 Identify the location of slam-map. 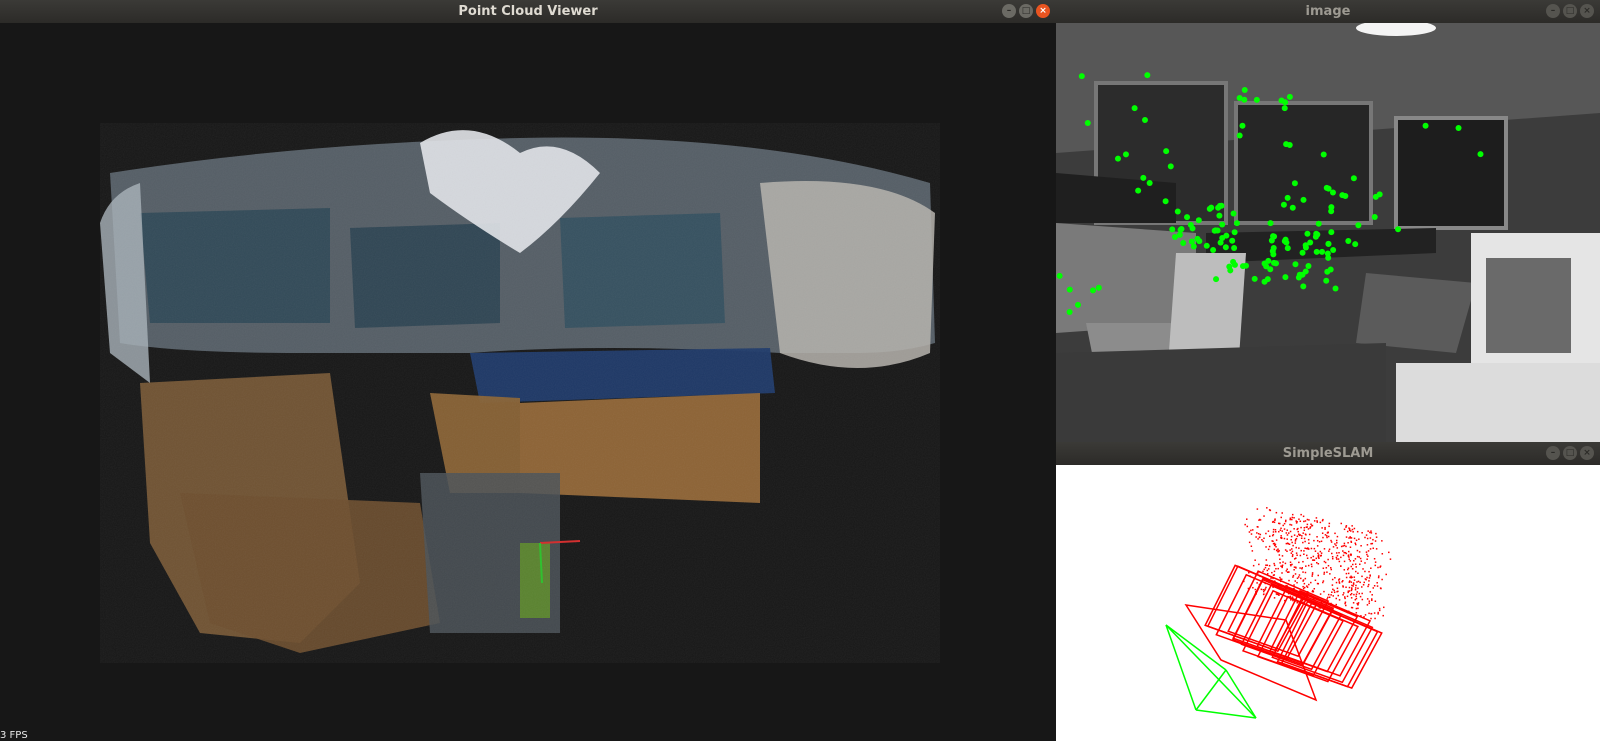
(1328, 603).